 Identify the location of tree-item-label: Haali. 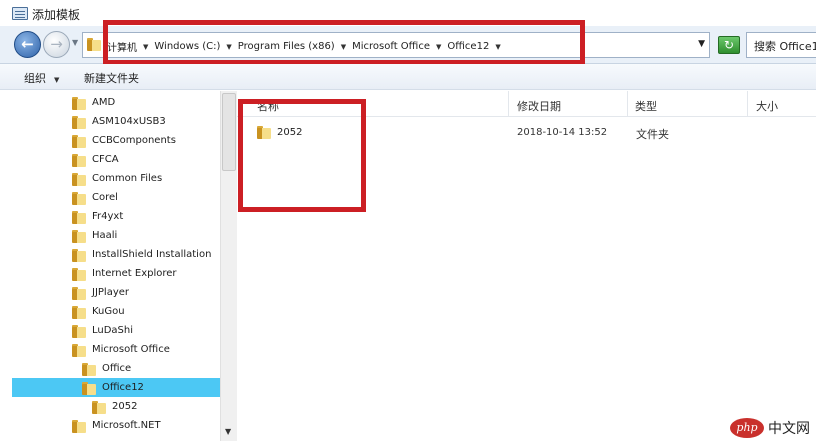
(105, 235).